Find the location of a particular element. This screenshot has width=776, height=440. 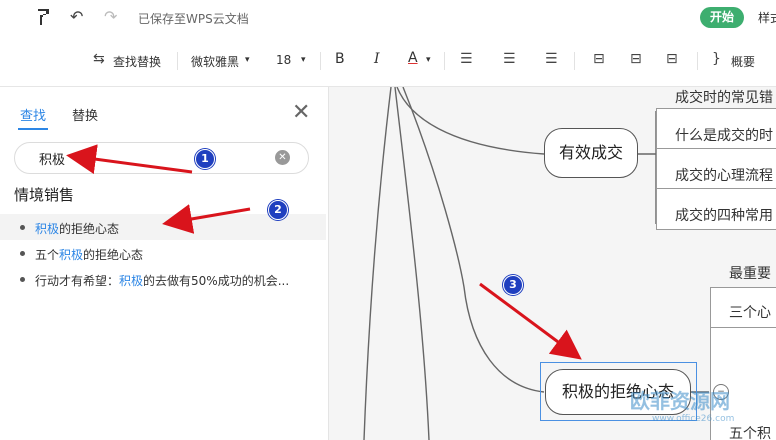

align-right-icon: ☰ is located at coordinates (551, 59).